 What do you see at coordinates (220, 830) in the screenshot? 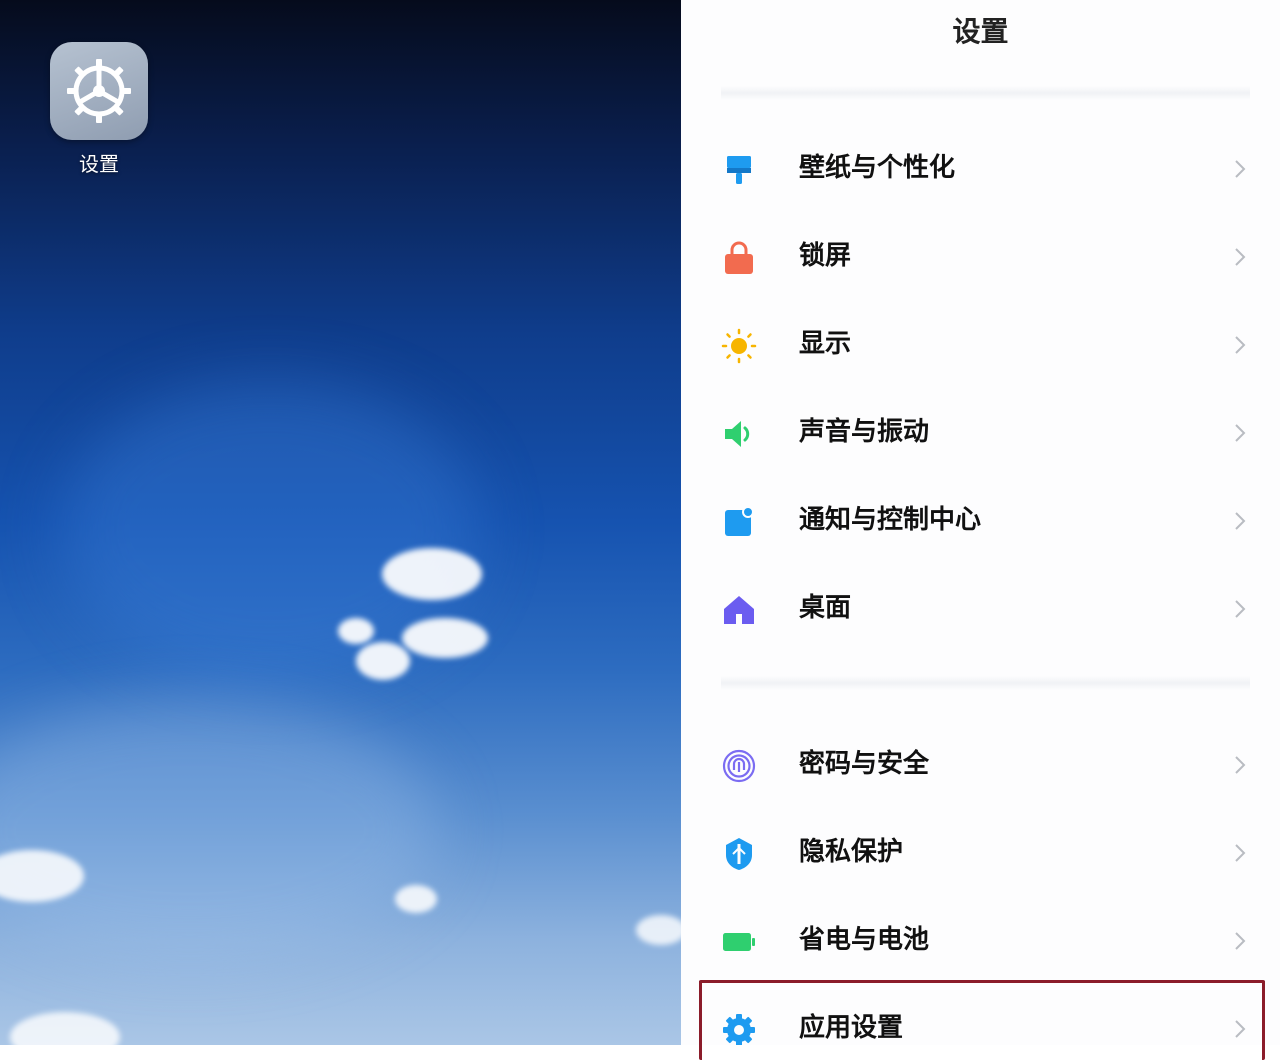
I see `sky-glow` at bounding box center [220, 830].